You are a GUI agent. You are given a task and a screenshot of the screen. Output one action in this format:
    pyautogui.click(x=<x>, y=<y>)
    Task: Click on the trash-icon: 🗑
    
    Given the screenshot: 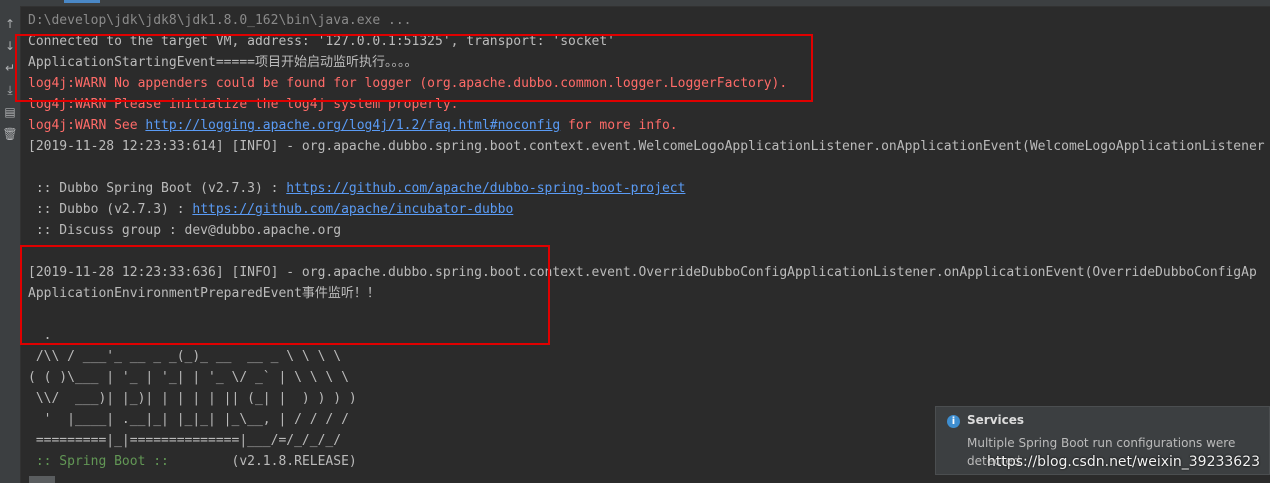 What is the action you would take?
    pyautogui.click(x=10, y=134)
    